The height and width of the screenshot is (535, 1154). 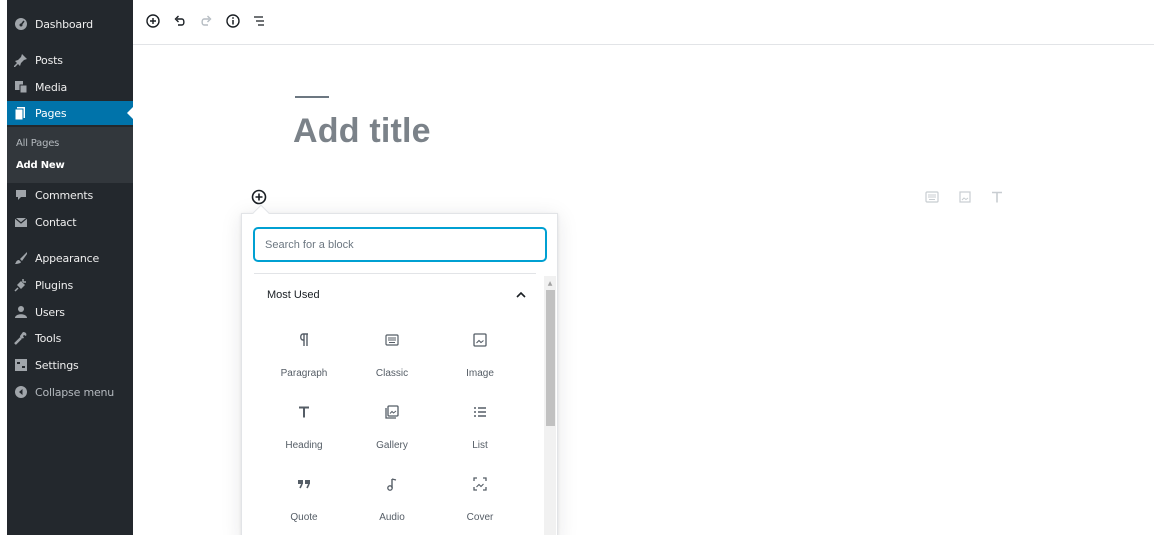 I want to click on pages-icon, so click(x=21, y=113).